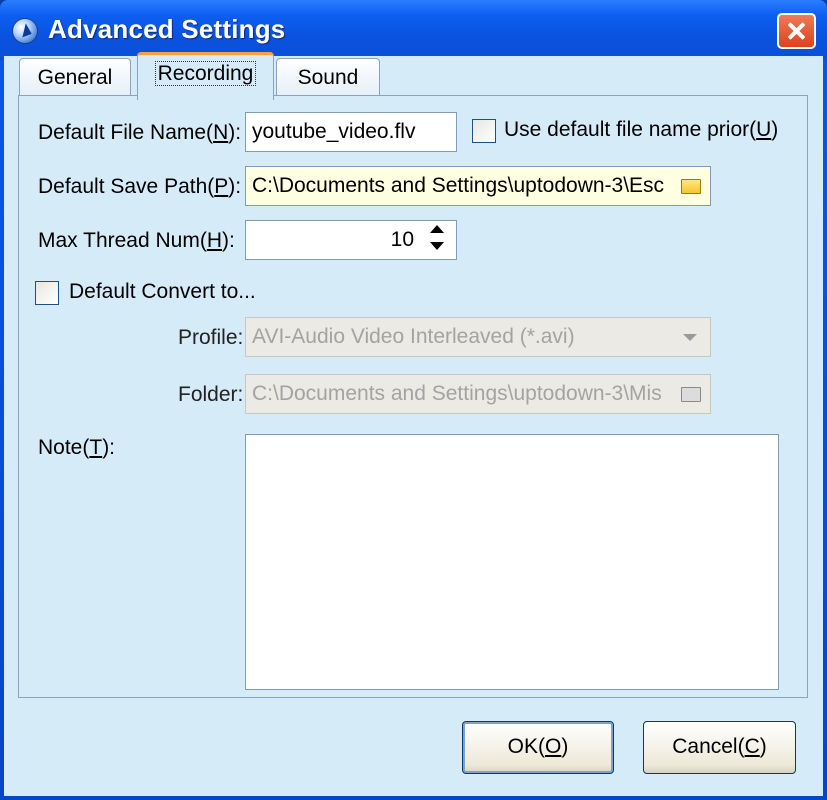  Describe the element at coordinates (691, 394) in the screenshot. I see `folder-browse-icon` at that location.